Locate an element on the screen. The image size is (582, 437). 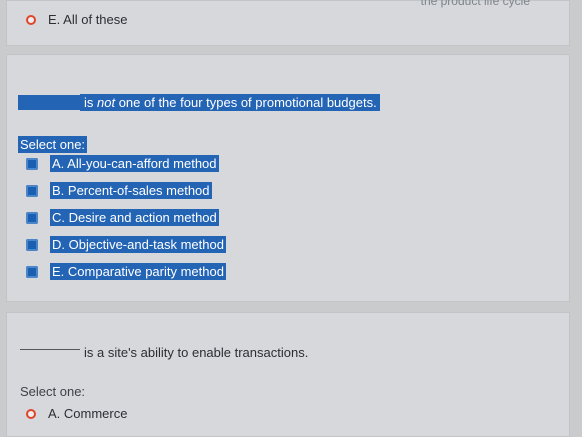
previous-question-text-fragment: the product life cycle is located at coordinates (475, 4).